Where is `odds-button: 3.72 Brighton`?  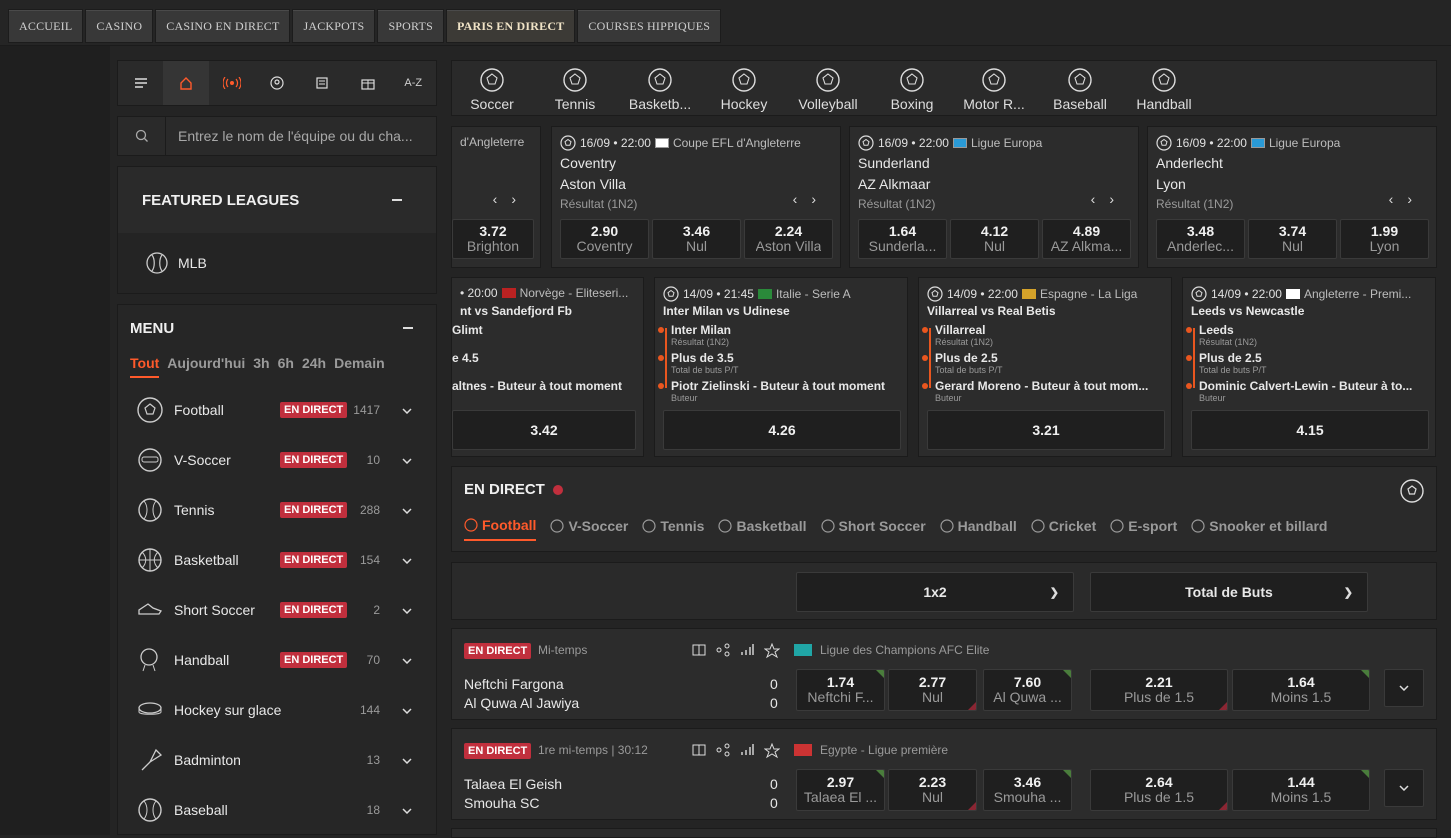 odds-button: 3.72 Brighton is located at coordinates (493, 239).